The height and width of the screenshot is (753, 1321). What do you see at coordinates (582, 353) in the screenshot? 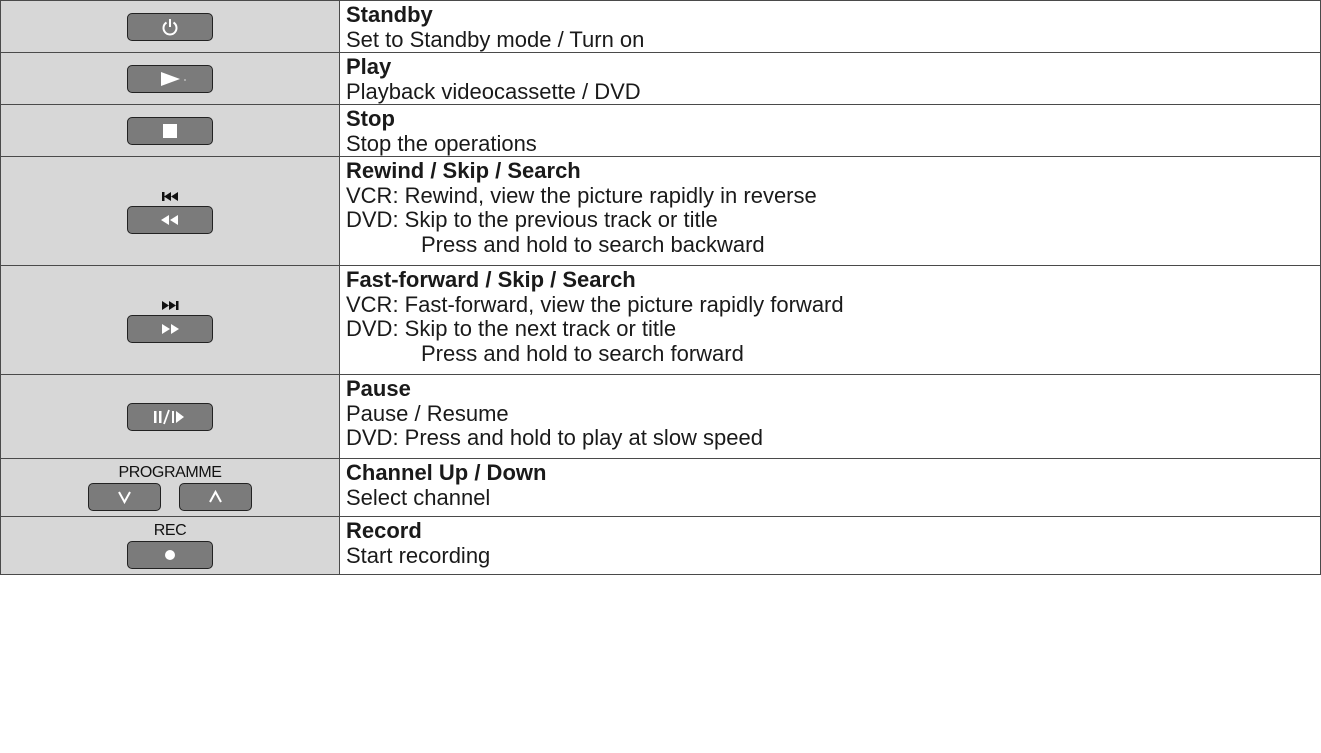
I see `row-text: Press and hold to search forward` at bounding box center [582, 353].